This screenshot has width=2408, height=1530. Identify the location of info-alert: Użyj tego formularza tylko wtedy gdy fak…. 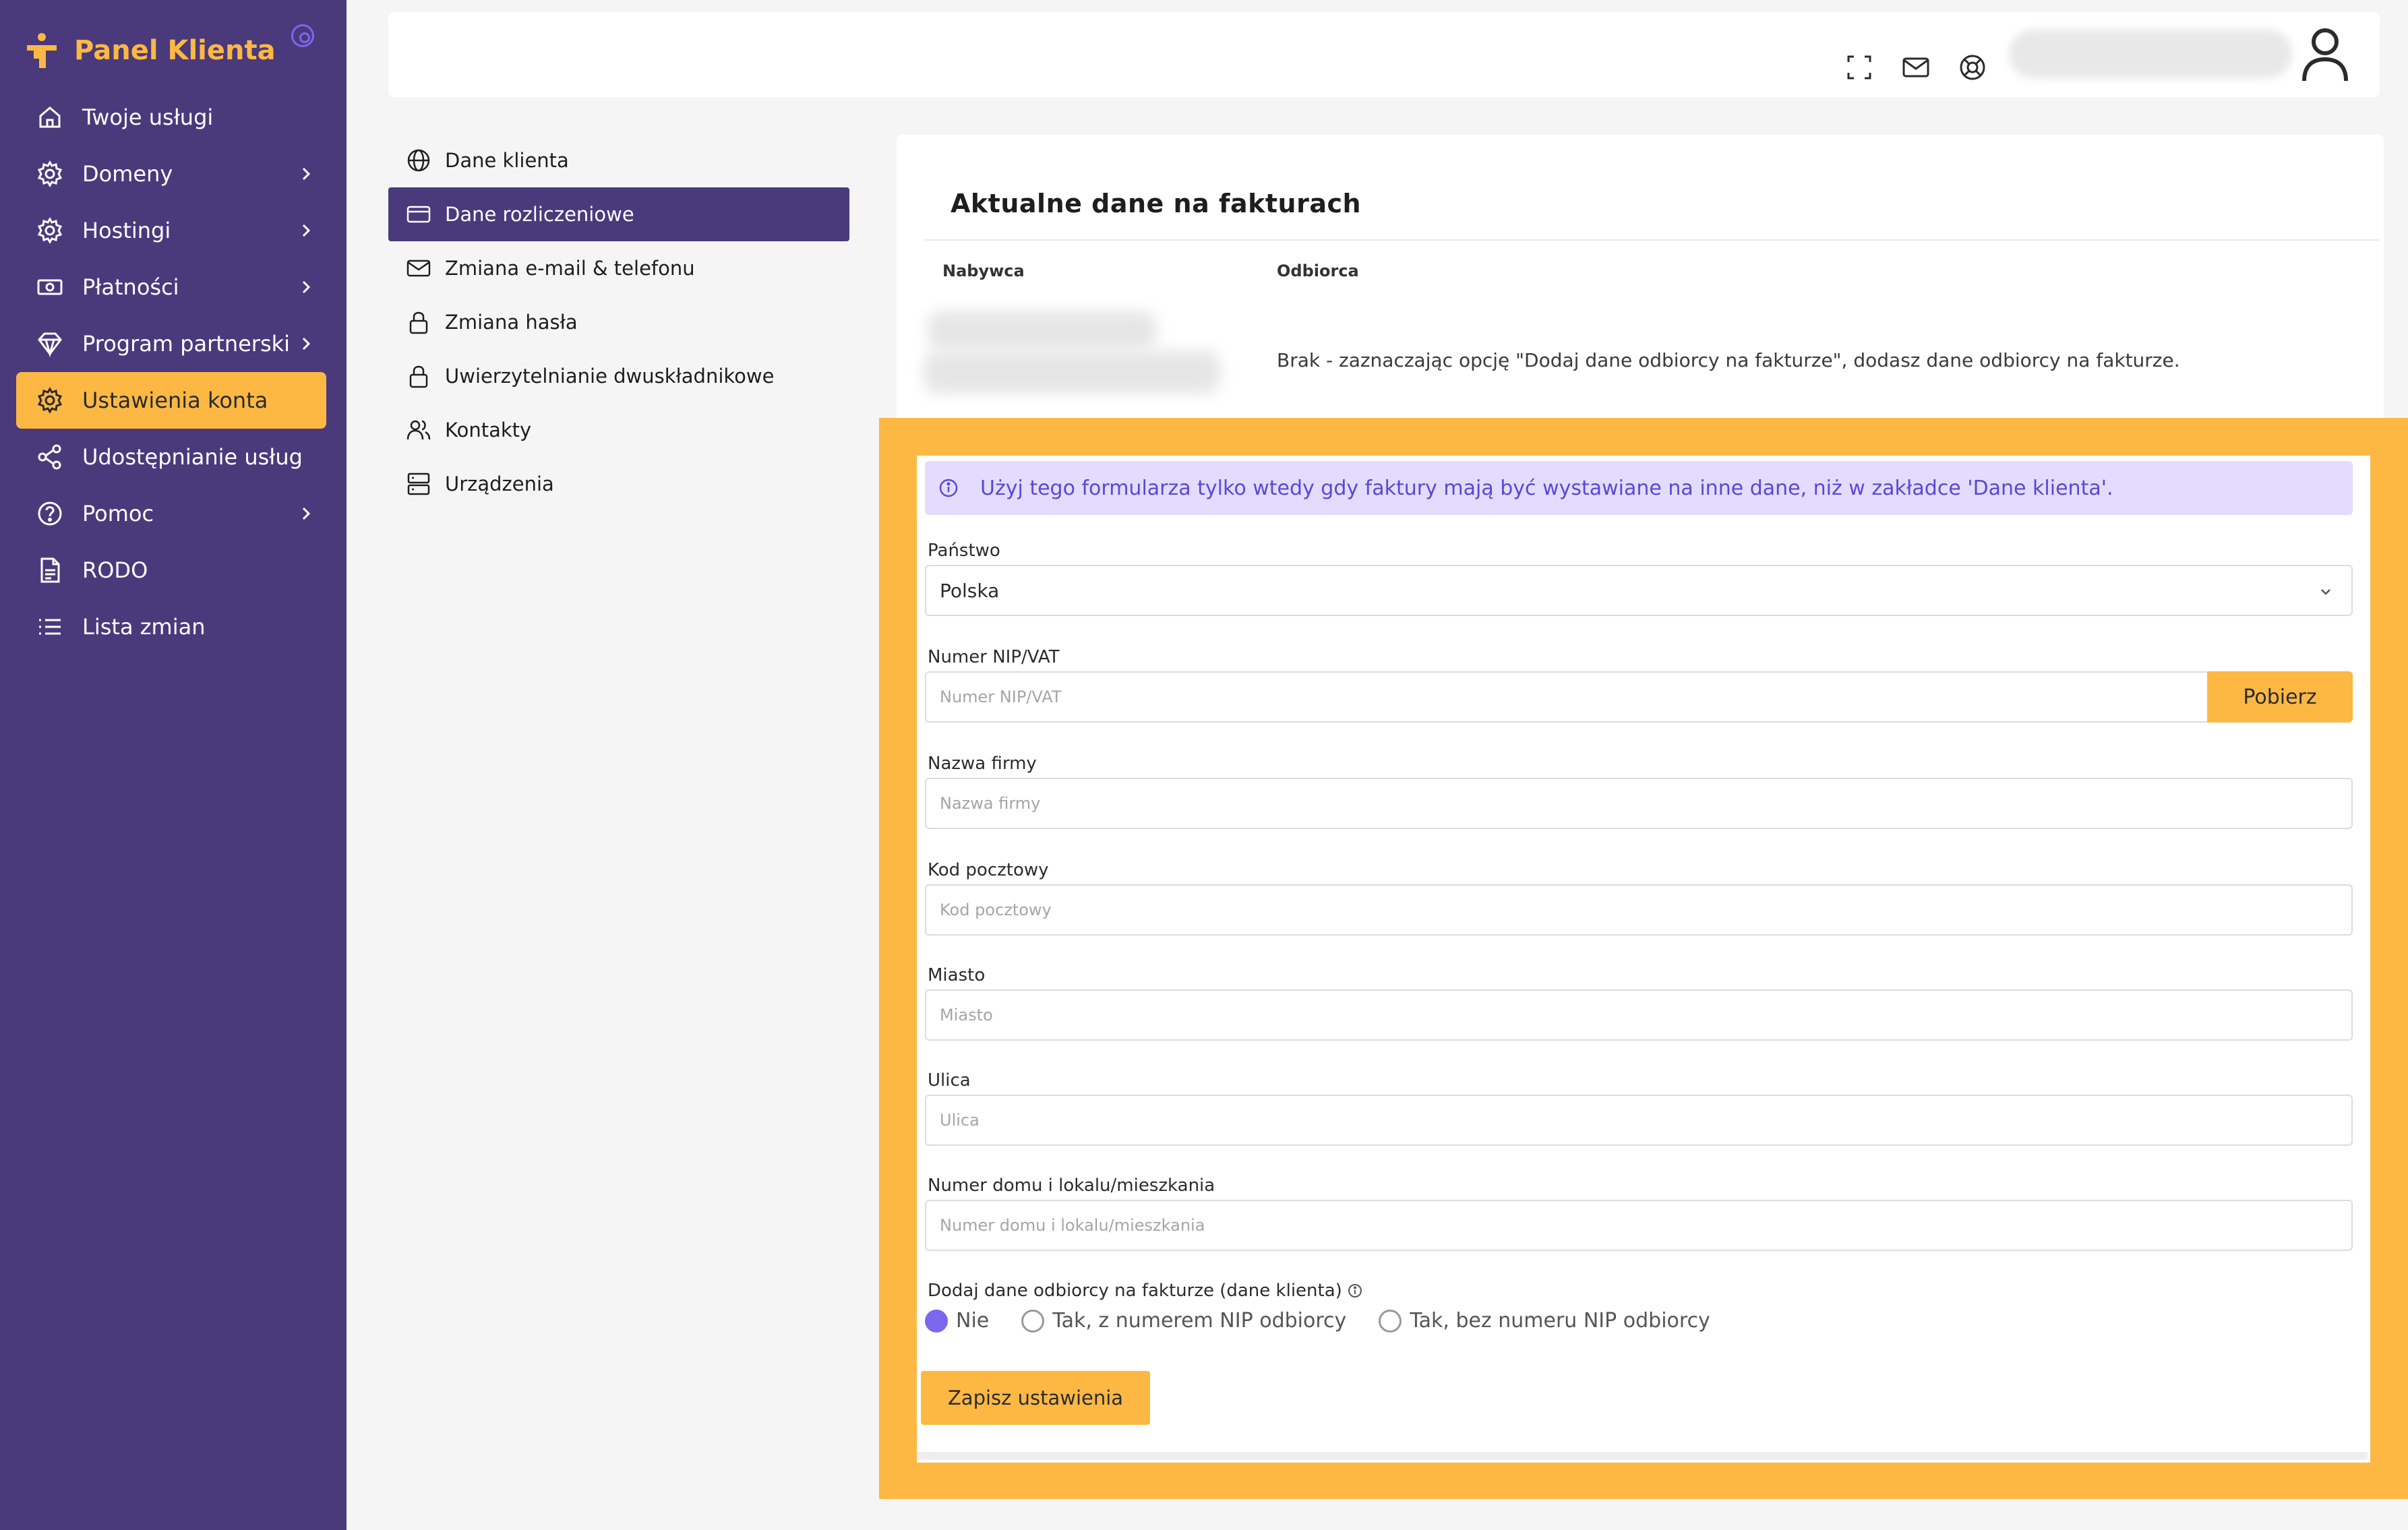
(1639, 488).